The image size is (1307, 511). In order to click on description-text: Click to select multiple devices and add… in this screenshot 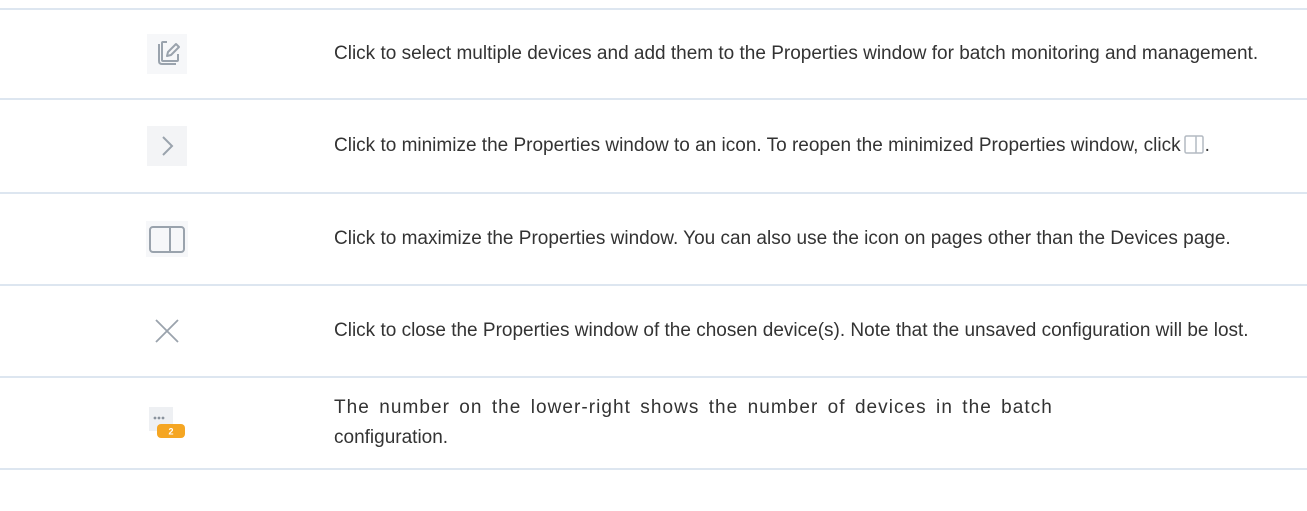, I will do `click(796, 53)`.